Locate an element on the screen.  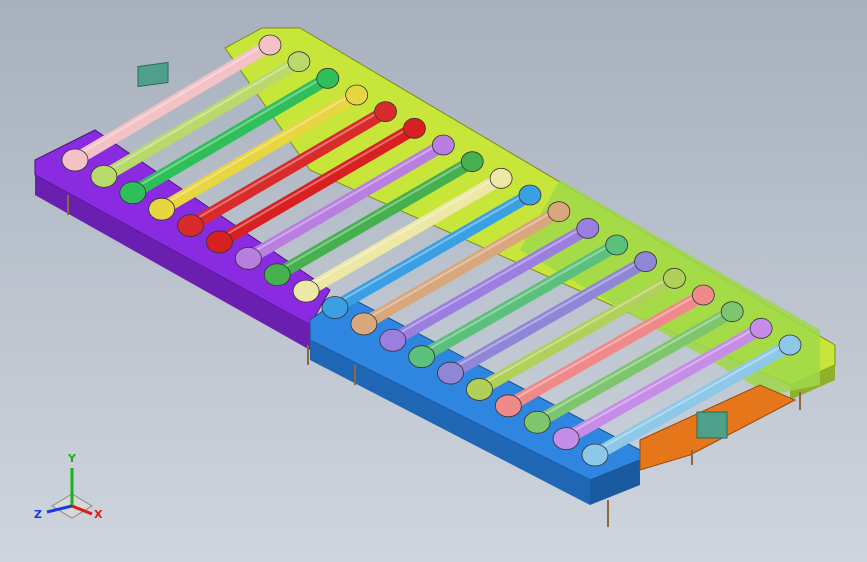
teal-block-left is located at coordinates (153, 74).